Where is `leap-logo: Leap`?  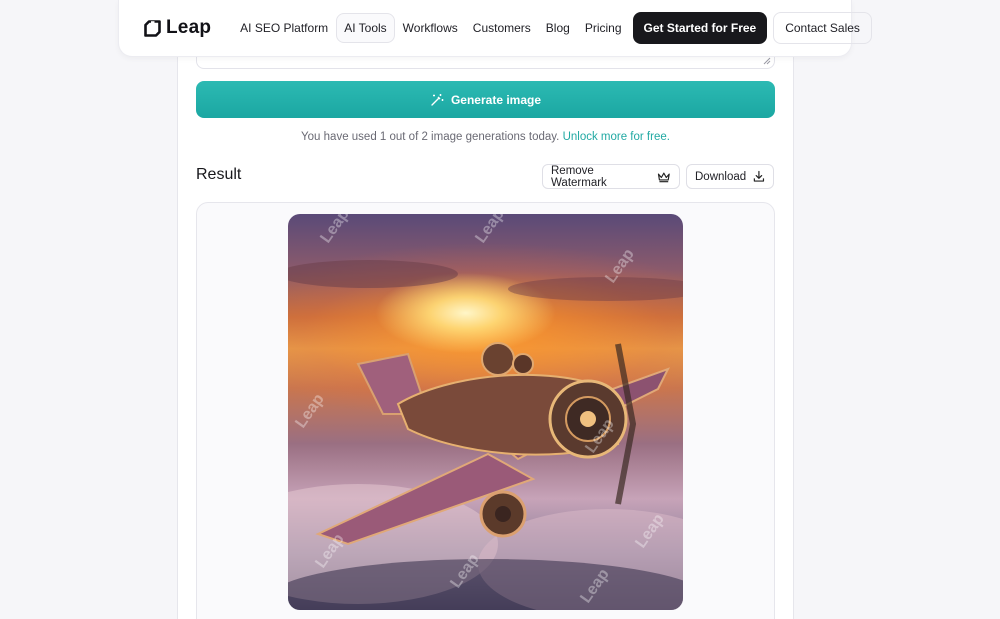
leap-logo: Leap is located at coordinates (177, 28).